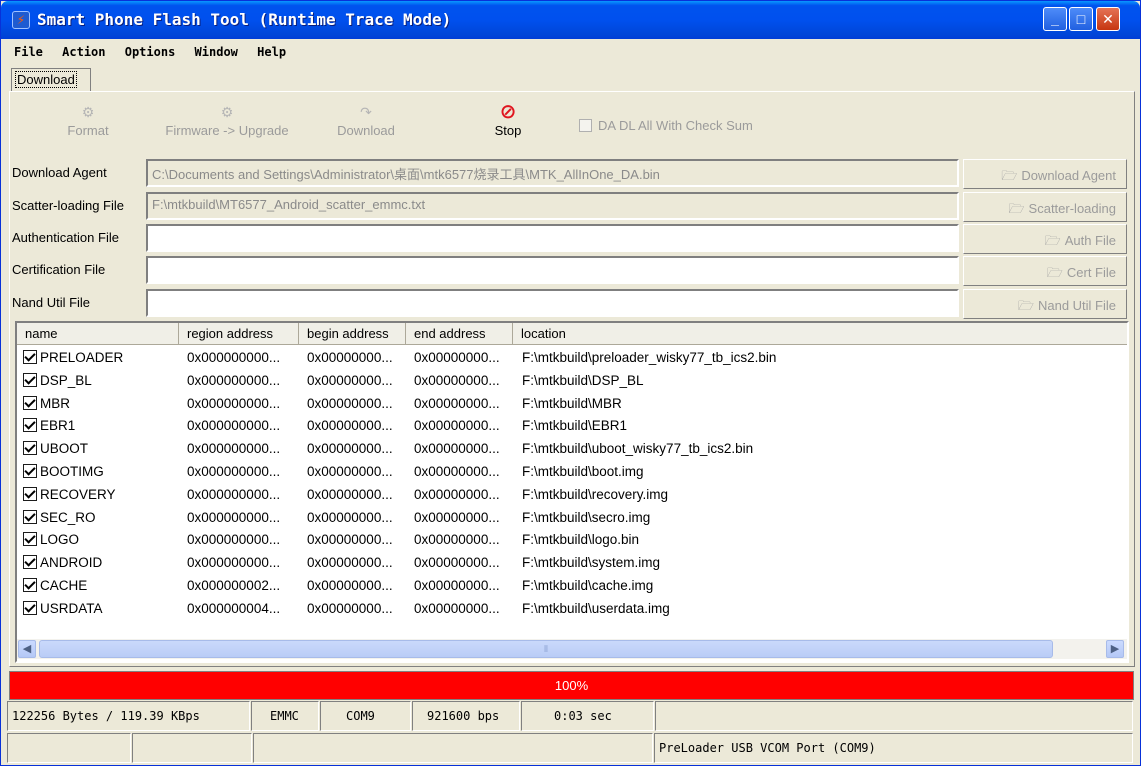 The height and width of the screenshot is (766, 1141). Describe the element at coordinates (21, 20) in the screenshot. I see `flash-tool-app-icon: ⚡` at that location.